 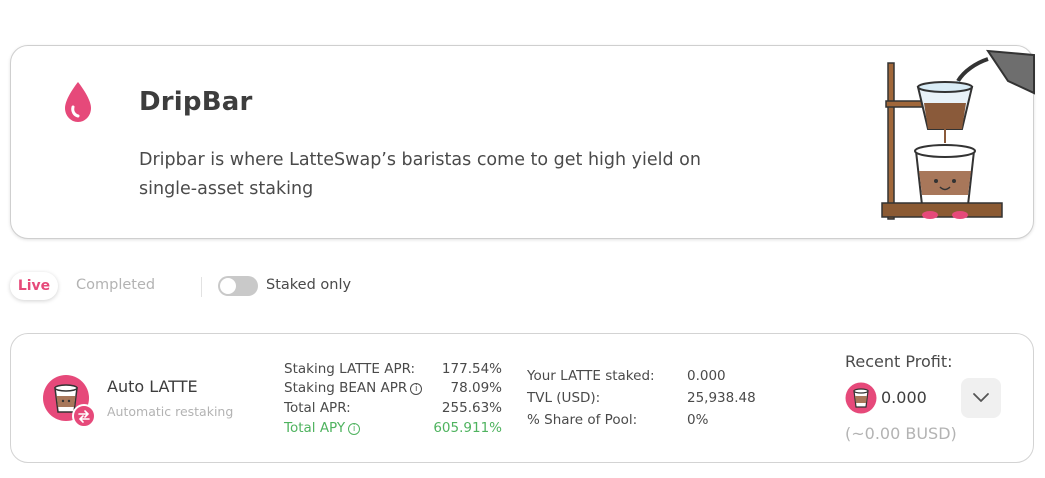 I want to click on recent-profit-value: 0.000, so click(x=904, y=397).